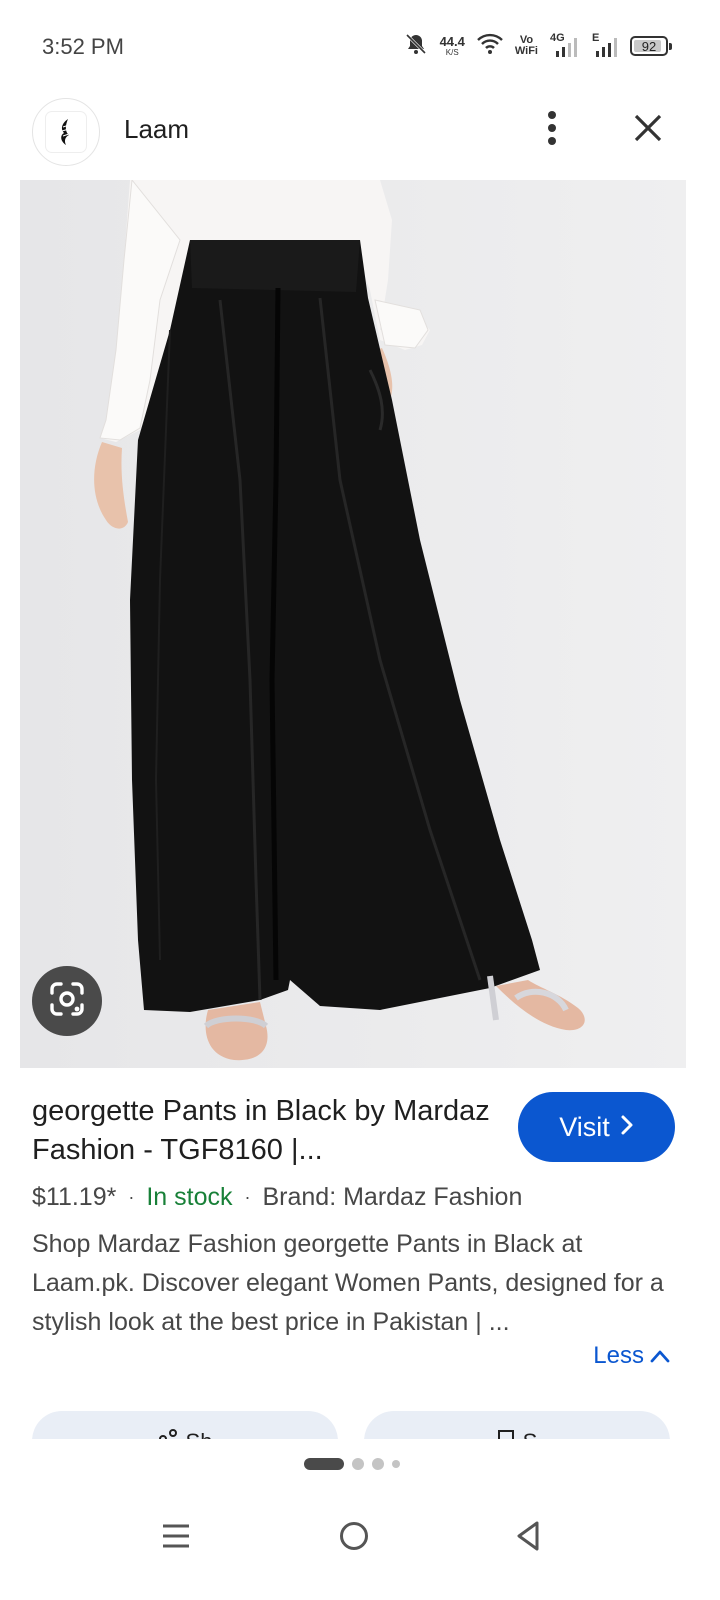 The width and height of the screenshot is (720, 1600). I want to click on battery-level: 92, so click(649, 46).